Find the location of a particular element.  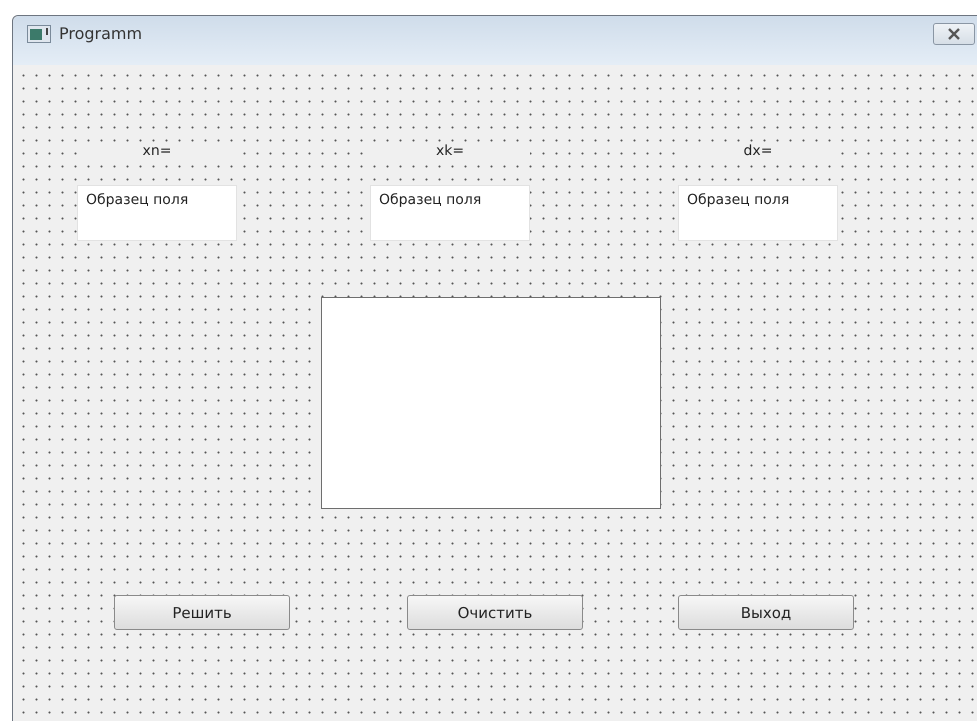

form-button: Выход is located at coordinates (766, 612).